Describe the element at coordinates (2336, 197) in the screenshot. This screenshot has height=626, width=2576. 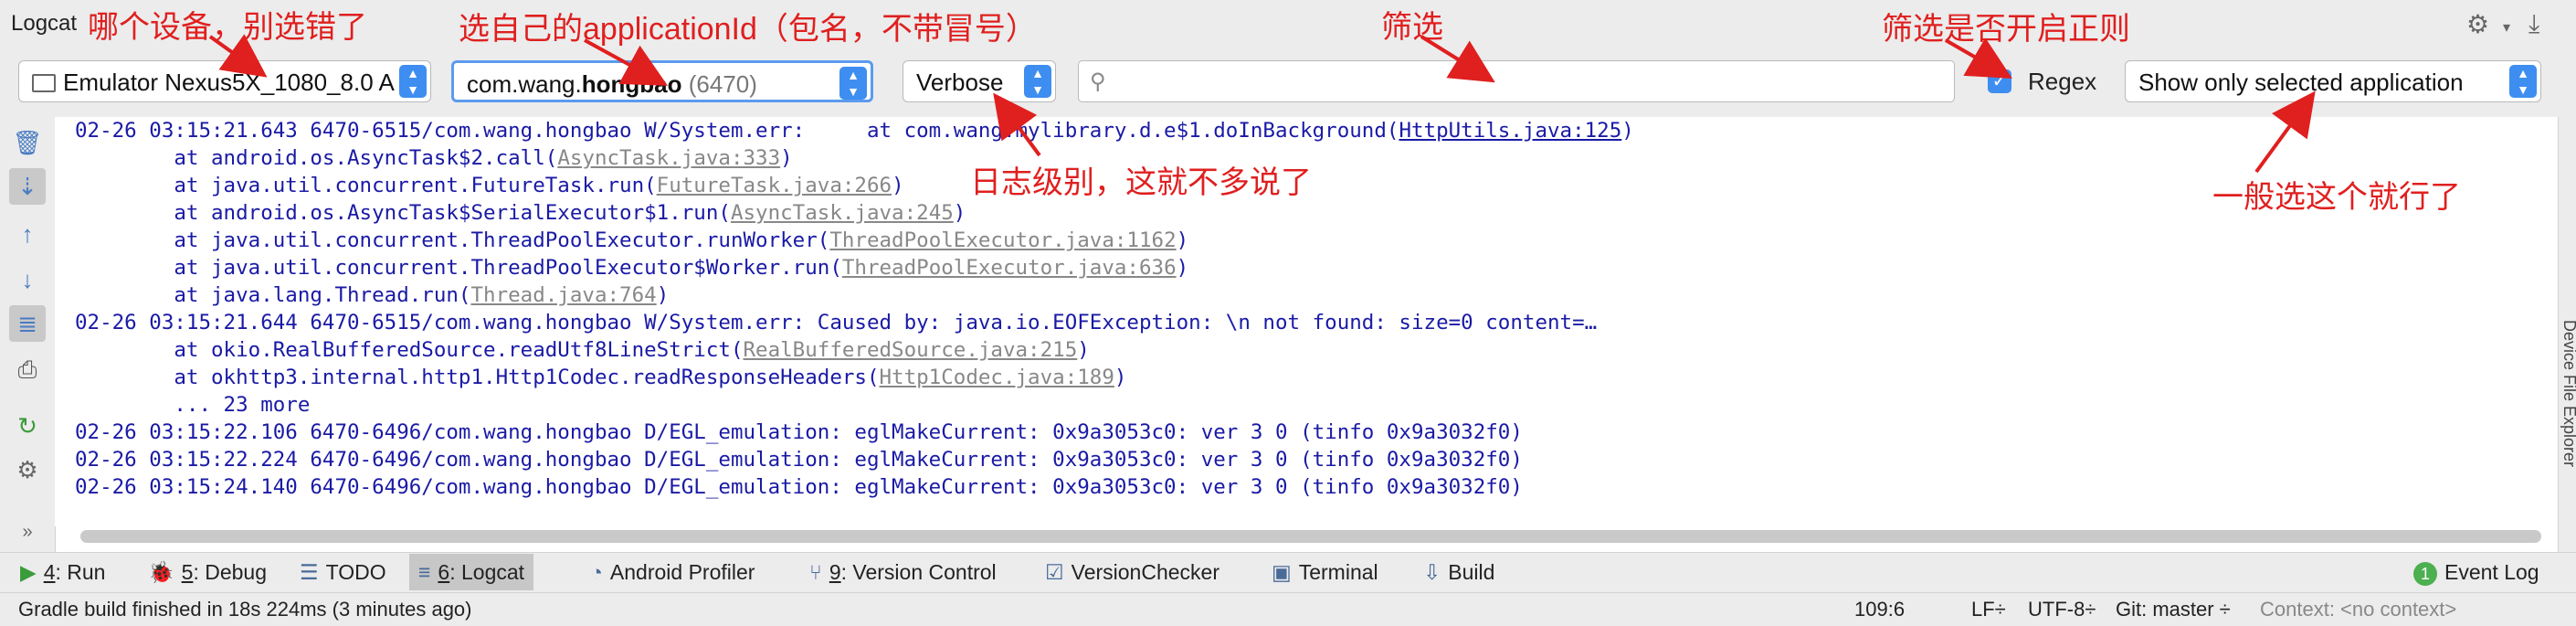
I see `annotation-mode: 一般选这个就行了` at that location.